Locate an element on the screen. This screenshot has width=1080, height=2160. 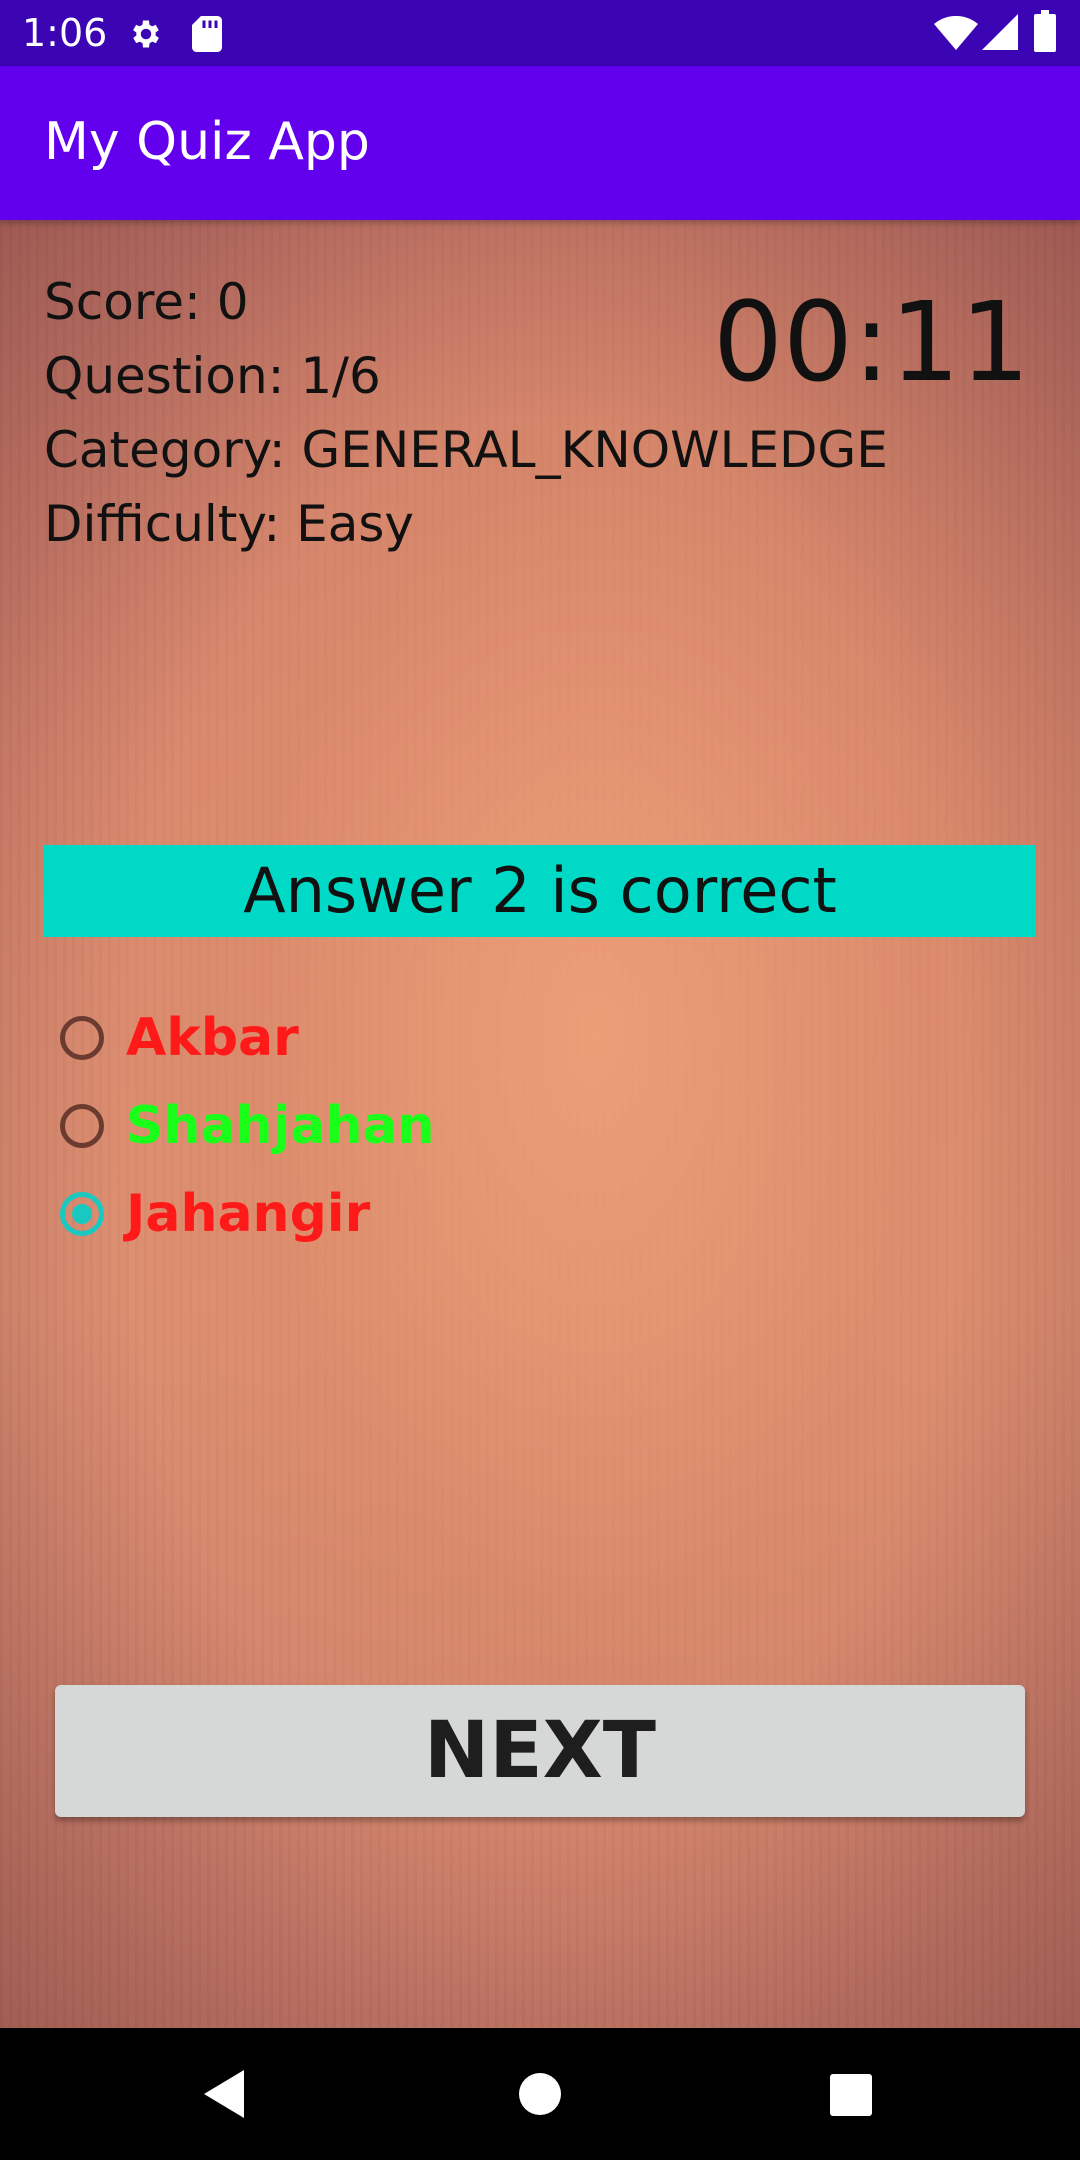
countdown-timer: 00:11 is located at coordinates (871, 342).